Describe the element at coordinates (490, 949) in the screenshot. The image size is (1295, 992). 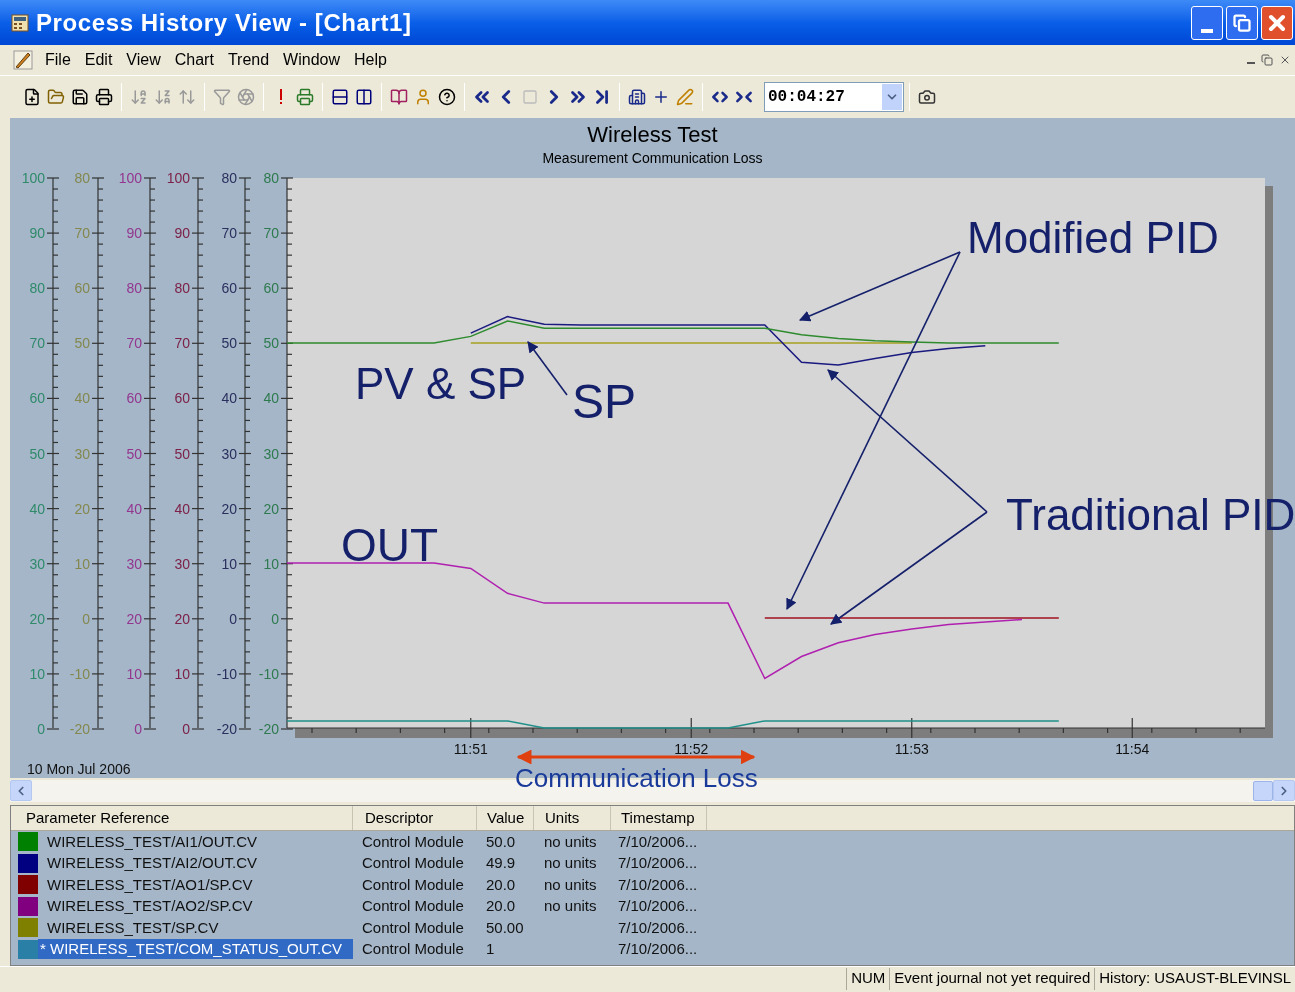
I see `value-cell-text: 1` at that location.